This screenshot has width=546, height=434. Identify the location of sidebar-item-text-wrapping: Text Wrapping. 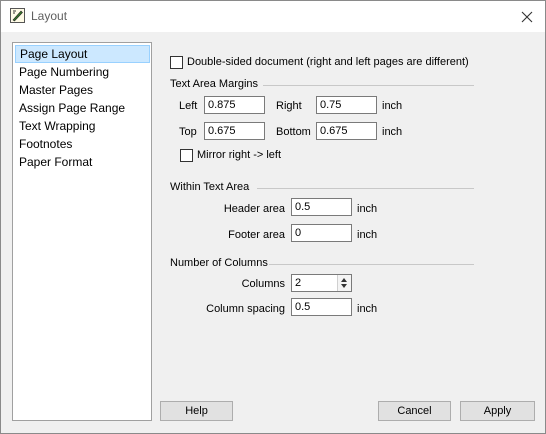
(82, 126).